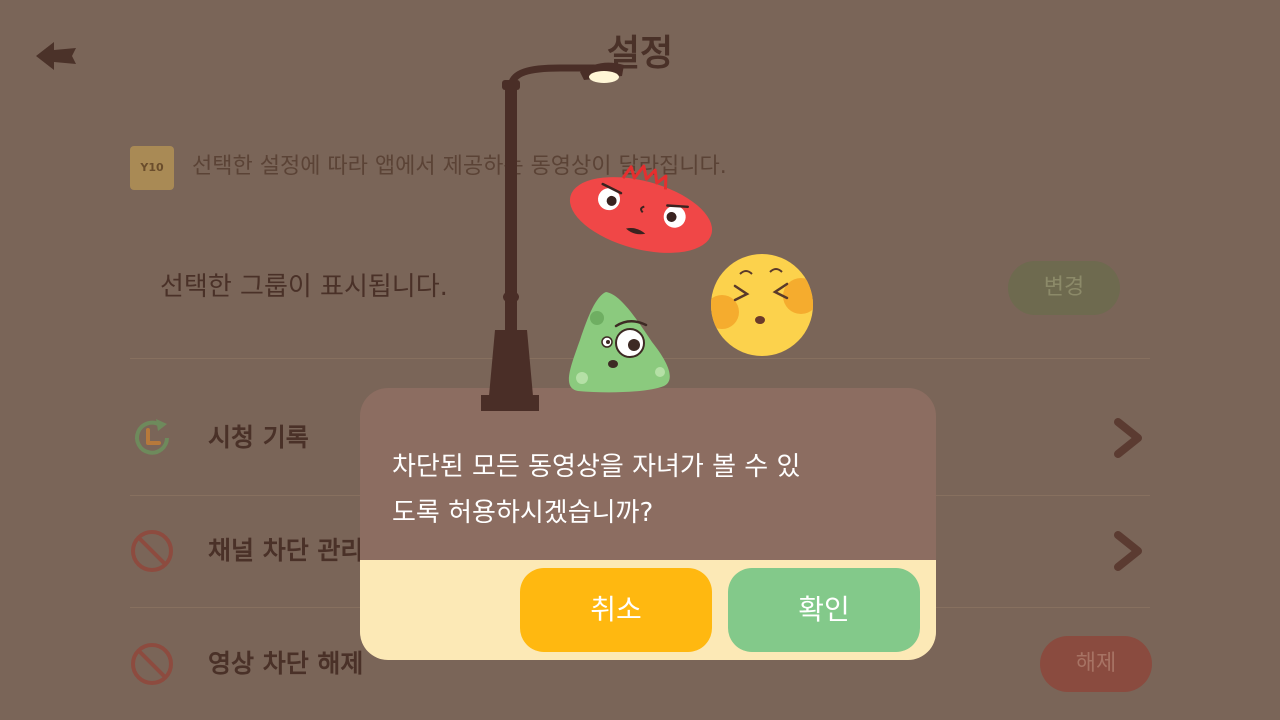 Image resolution: width=1280 pixels, height=720 pixels. Describe the element at coordinates (596, 467) in the screenshot. I see `dialog-message-line: 차단된 모든 동영상을 자녀가 볼 수 있` at that location.